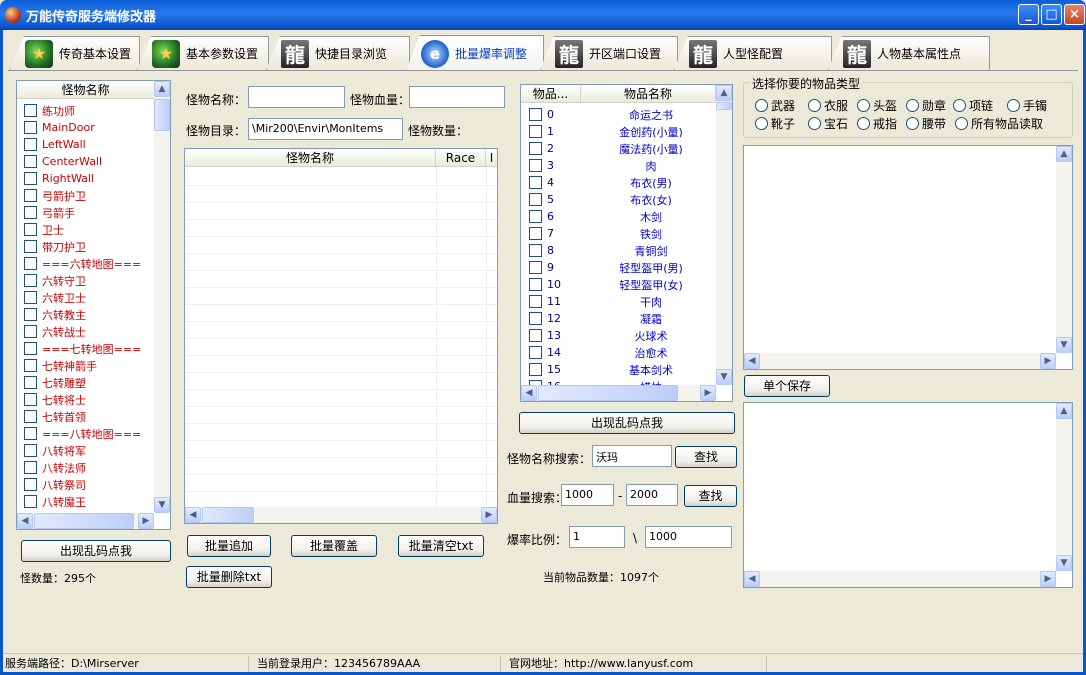 The width and height of the screenshot is (1086, 675). I want to click on monster-list-item: 八转魔王, so click(88, 501).